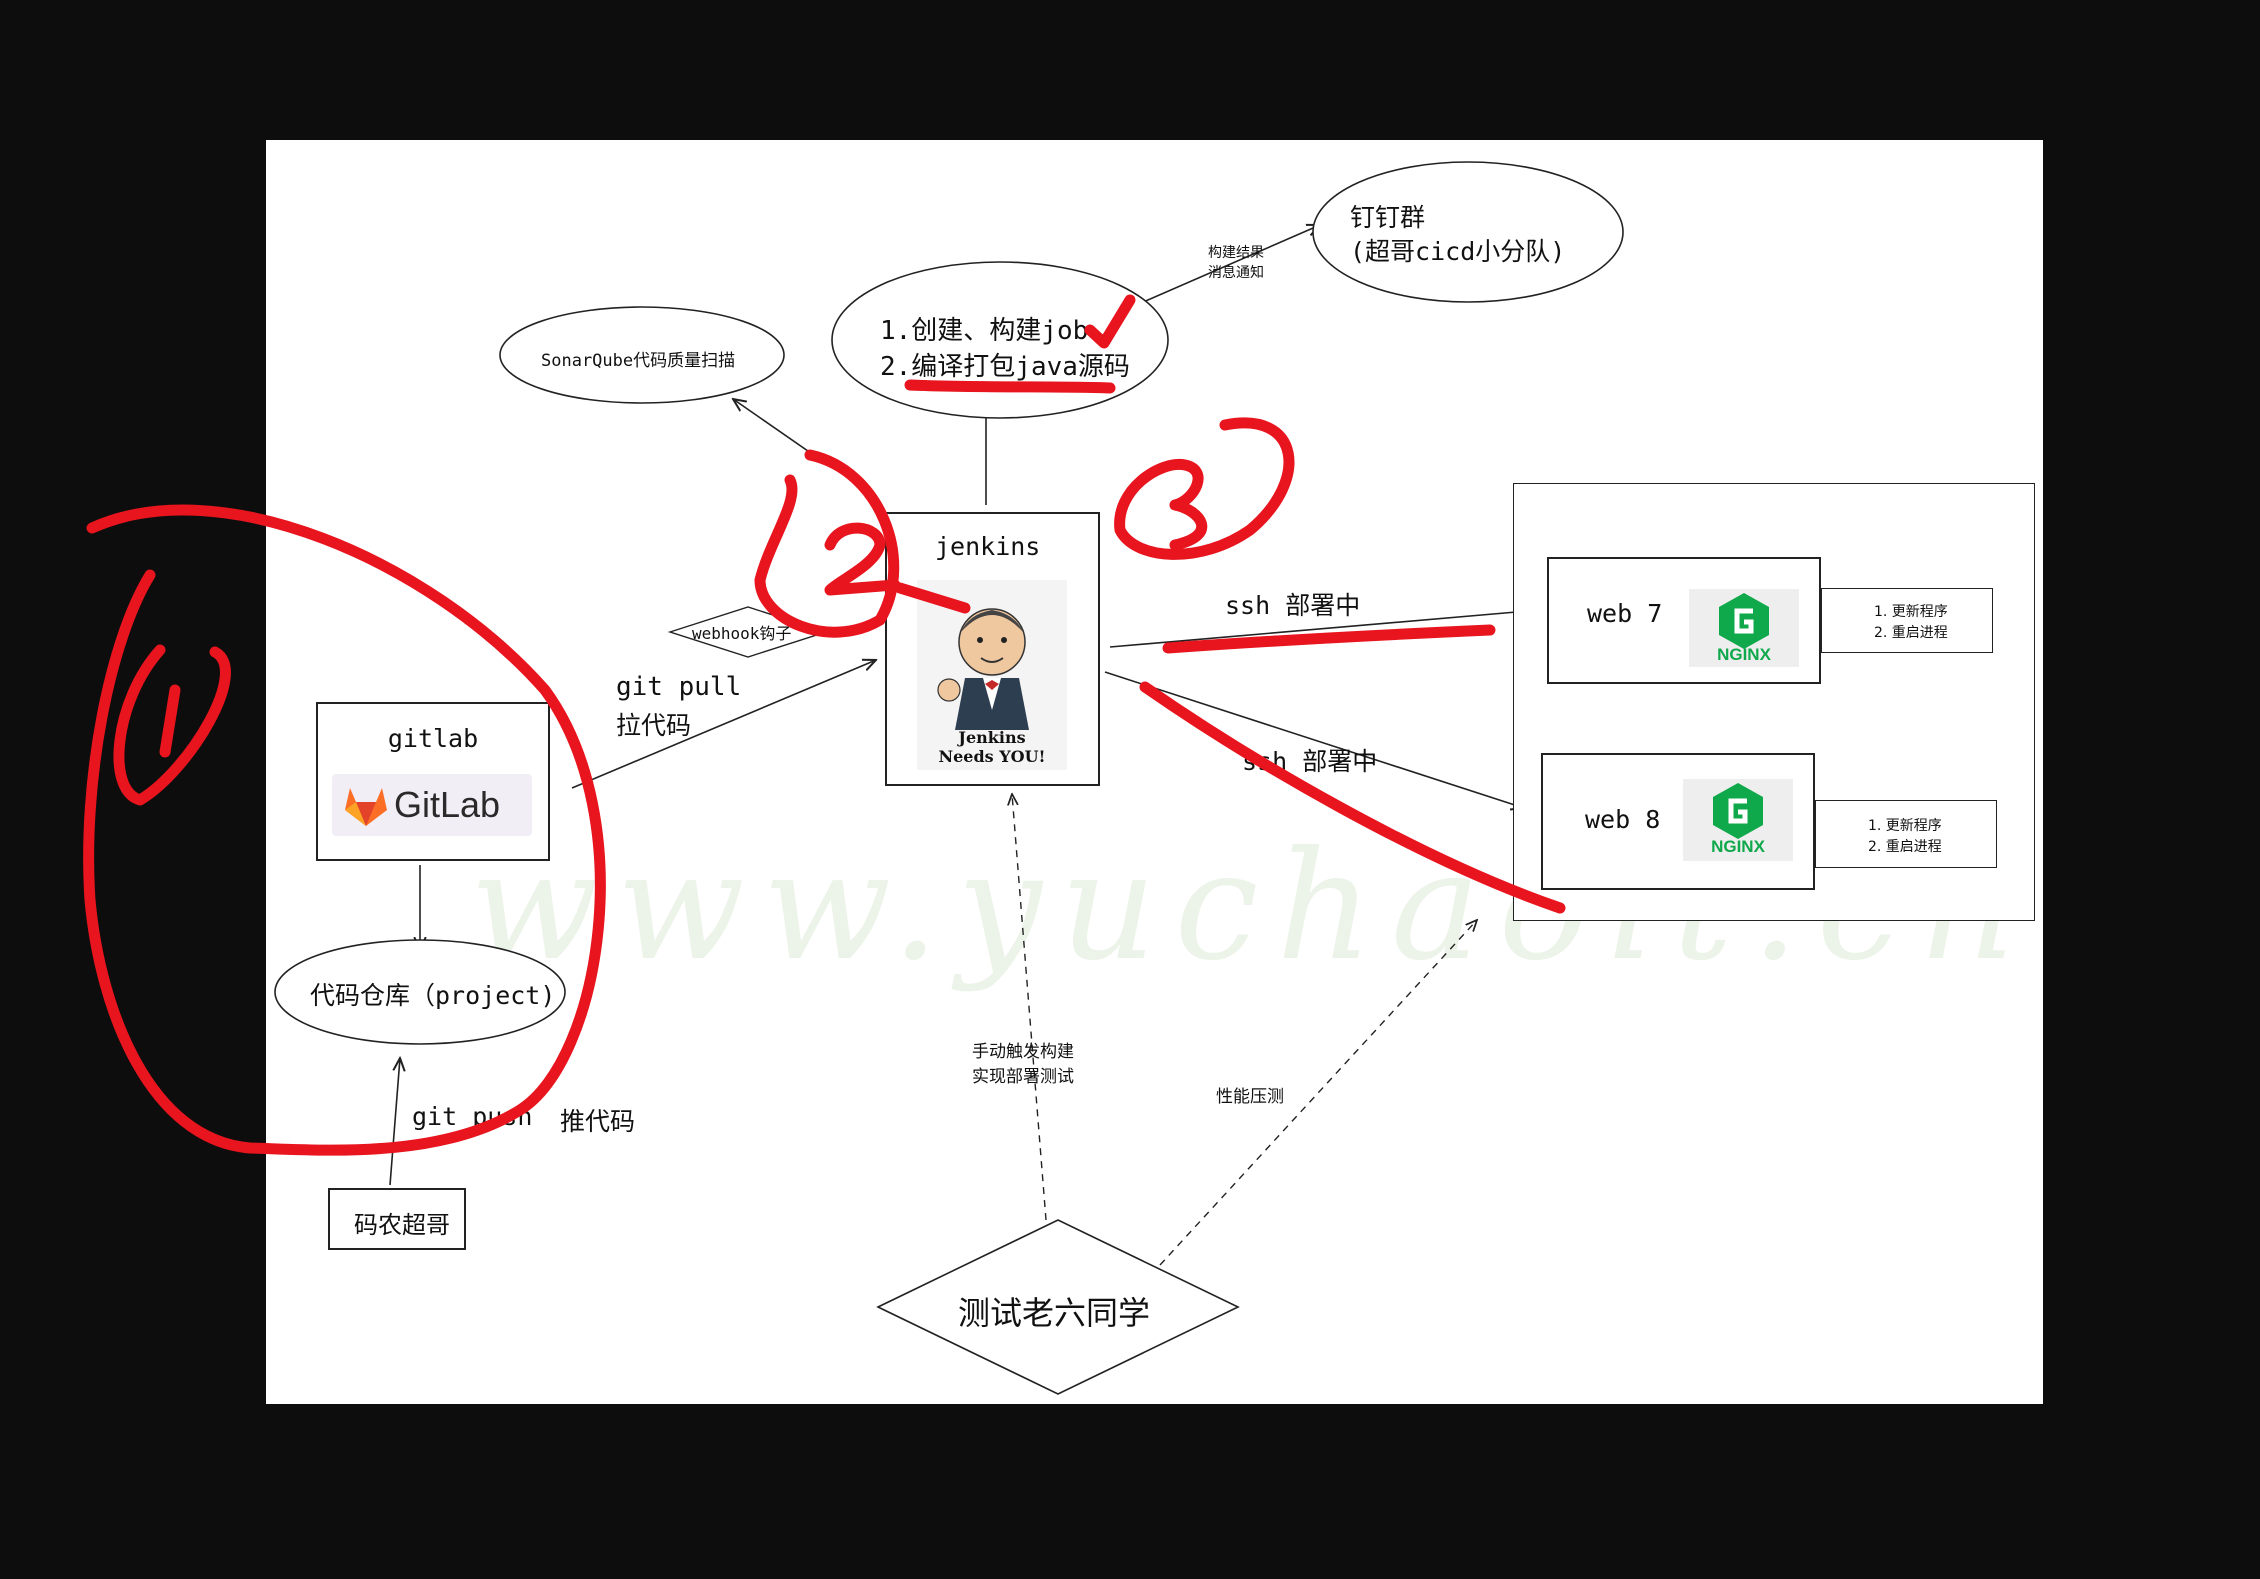  What do you see at coordinates (992, 737) in the screenshot?
I see `jenkins-caption-1: Jenkins` at bounding box center [992, 737].